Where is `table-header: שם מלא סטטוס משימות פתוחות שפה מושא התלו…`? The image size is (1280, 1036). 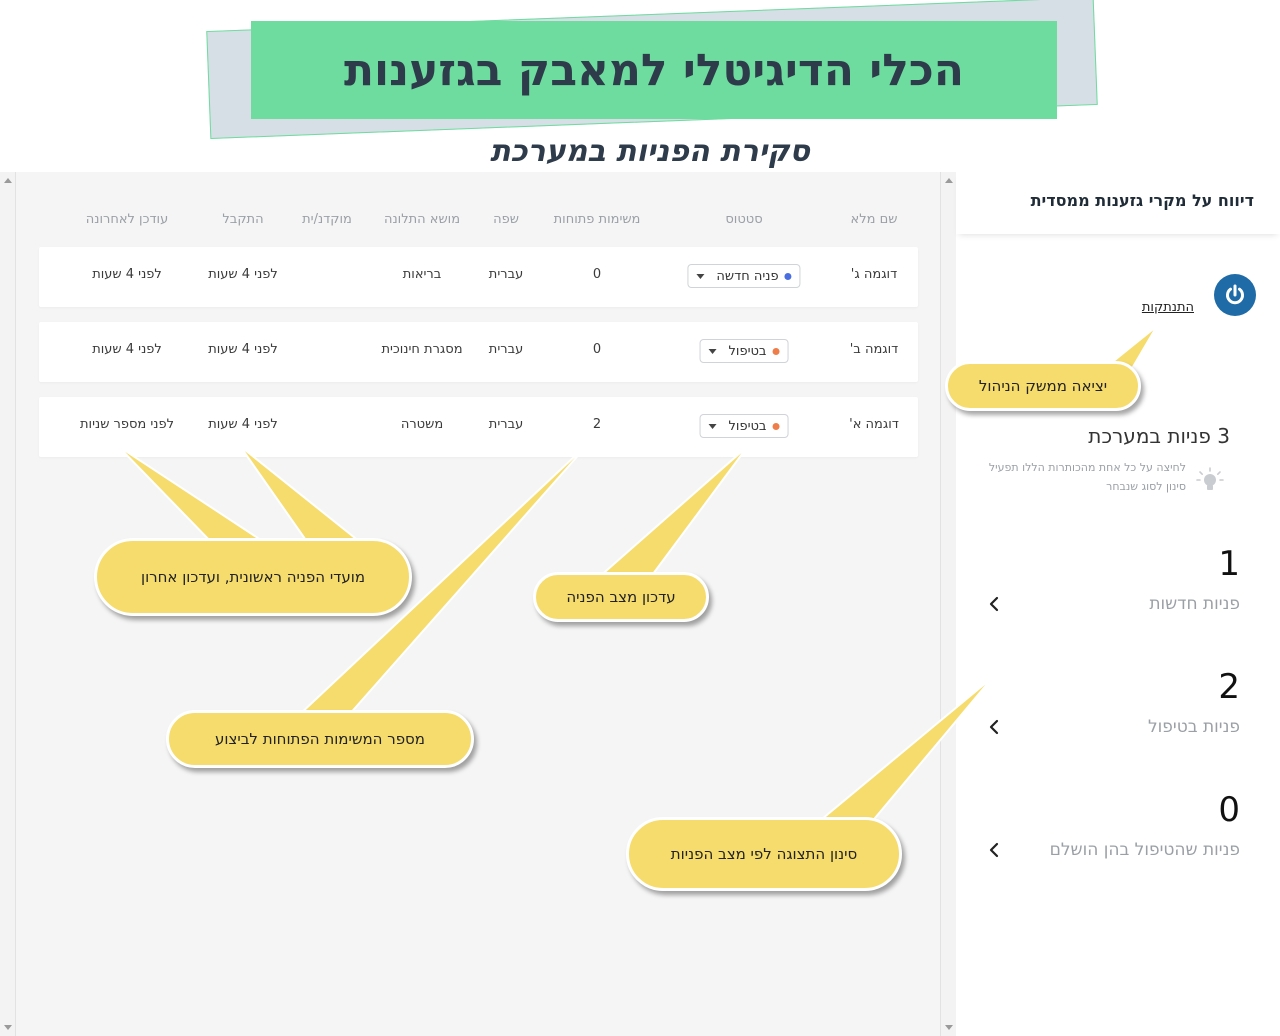 table-header: שם מלא סטטוס משימות פתוחות שפה מושא התלו… is located at coordinates (478, 222).